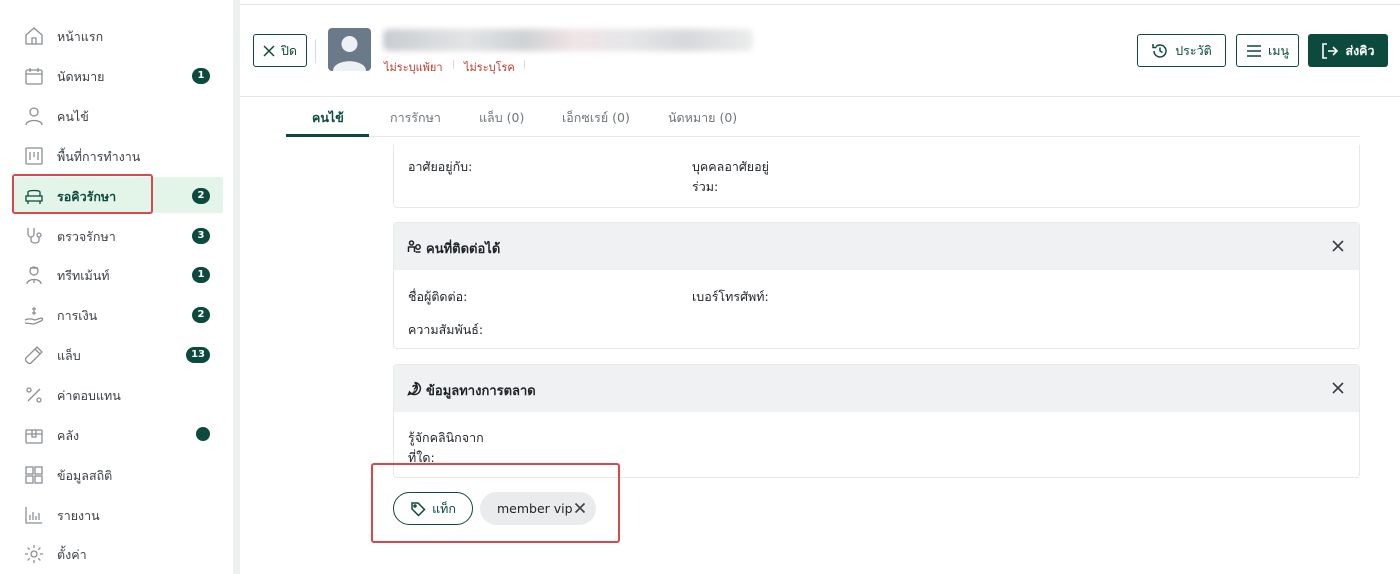 This screenshot has width=1400, height=574. What do you see at coordinates (34, 355) in the screenshot?
I see `test-tube-icon` at bounding box center [34, 355].